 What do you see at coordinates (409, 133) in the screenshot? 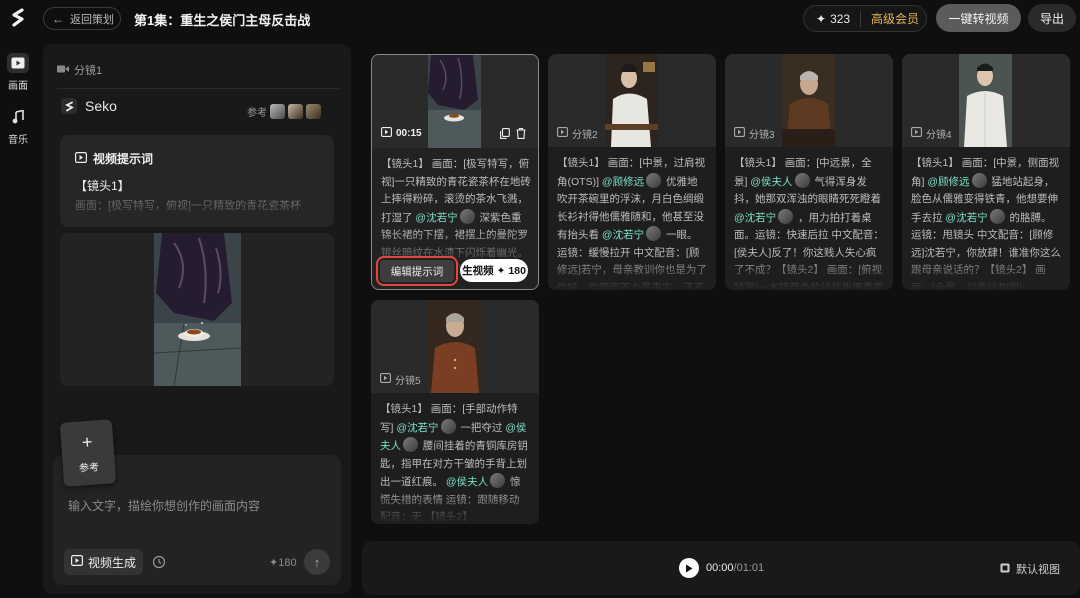
I see `shot-duration: 00:15` at bounding box center [409, 133].